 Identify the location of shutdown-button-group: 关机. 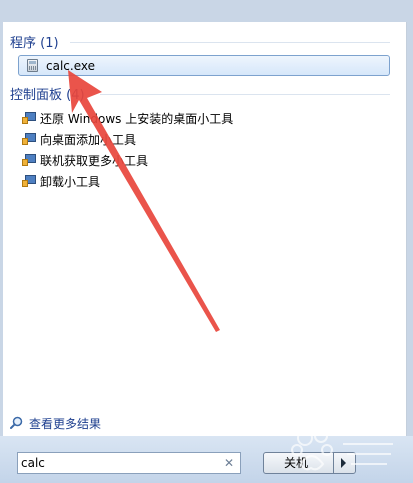
(309, 463).